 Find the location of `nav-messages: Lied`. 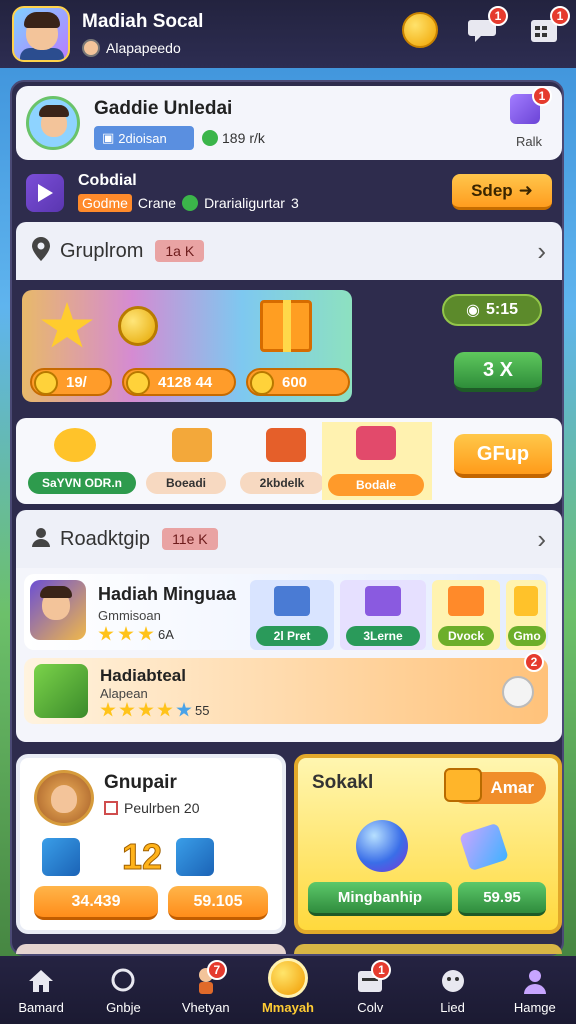

nav-messages: Lied is located at coordinates (452, 990).